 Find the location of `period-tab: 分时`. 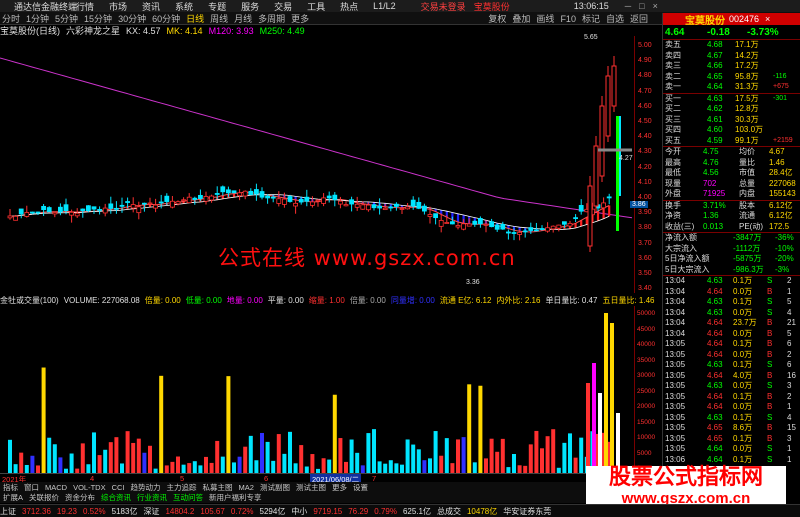

period-tab: 分时 is located at coordinates (11, 18).